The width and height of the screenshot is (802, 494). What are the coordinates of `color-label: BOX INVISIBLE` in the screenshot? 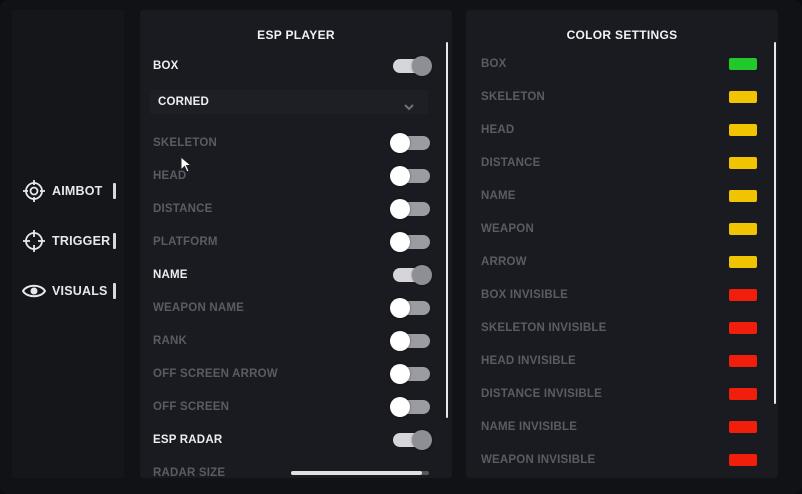 It's located at (524, 295).